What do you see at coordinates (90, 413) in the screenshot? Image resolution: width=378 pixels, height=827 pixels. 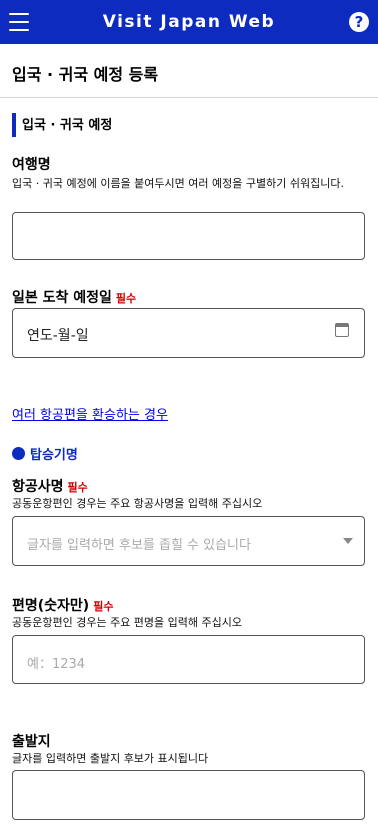 I see `multi-flight-link: 여러 항공편을 환승하는 경우` at bounding box center [90, 413].